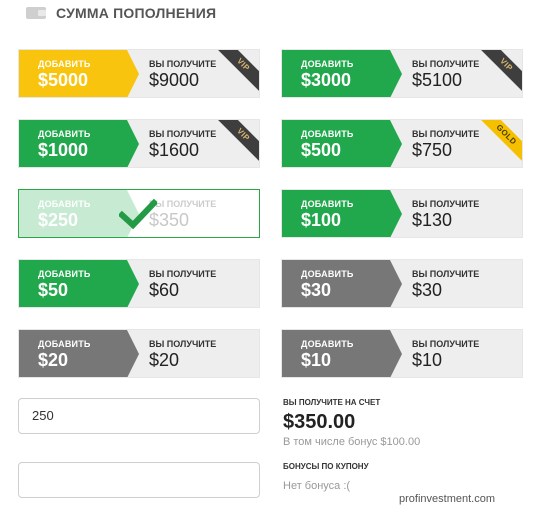 This screenshot has height=512, width=560. I want to click on add-amount: $1000, so click(63, 150).